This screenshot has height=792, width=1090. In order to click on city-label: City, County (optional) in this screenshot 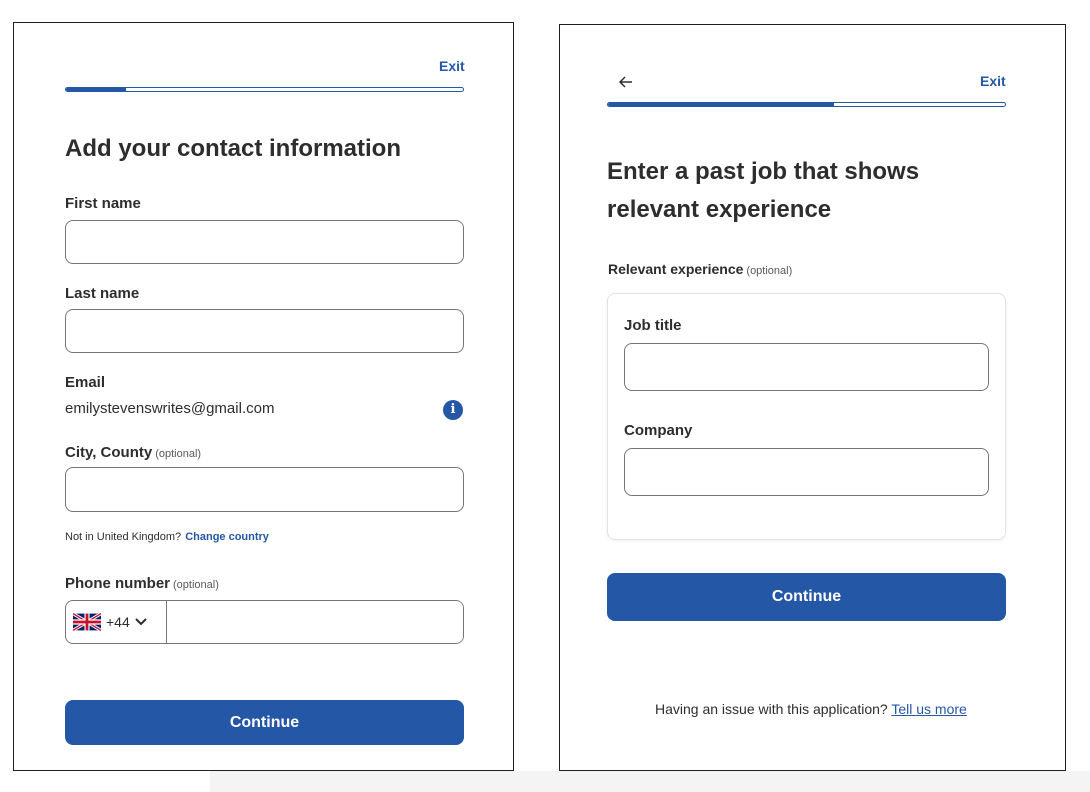, I will do `click(133, 452)`.